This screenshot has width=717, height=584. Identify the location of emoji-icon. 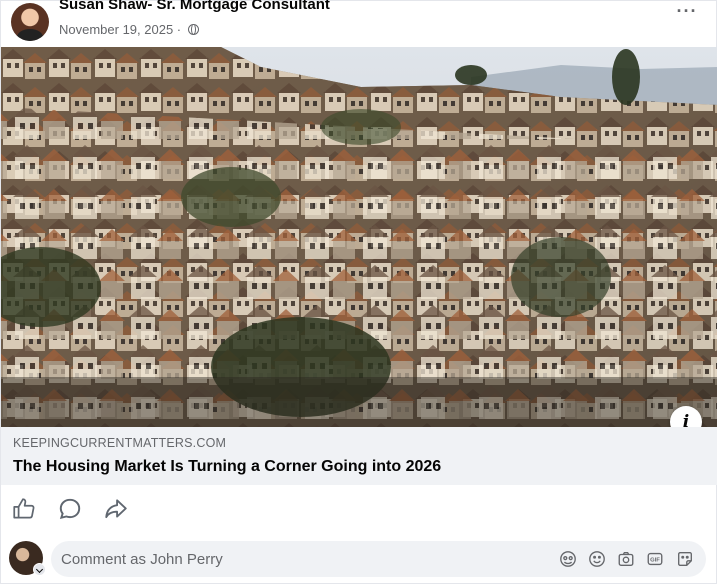
(597, 559).